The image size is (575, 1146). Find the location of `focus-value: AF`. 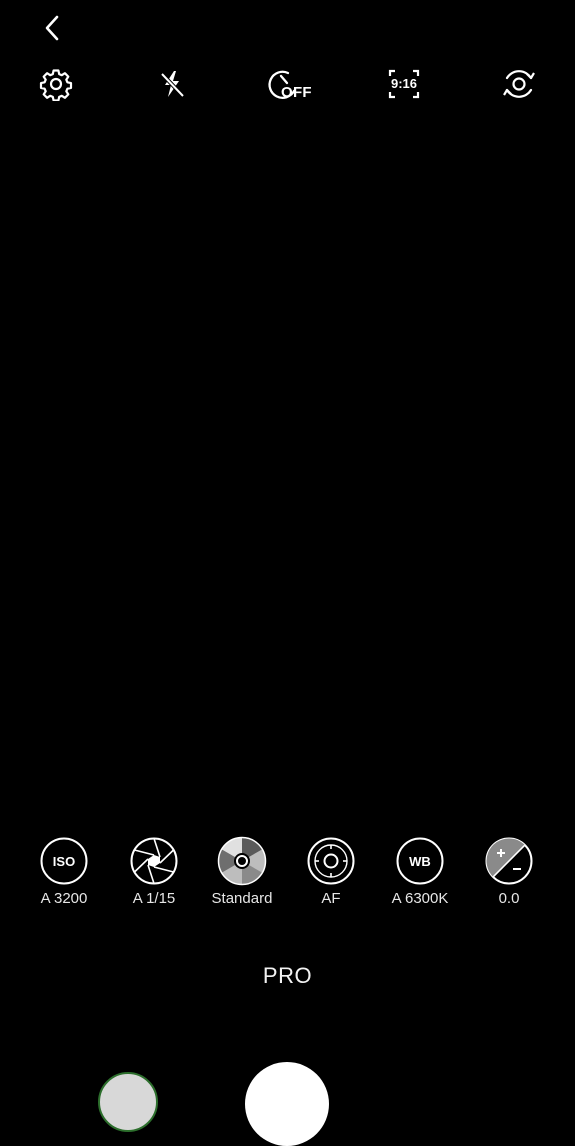

focus-value: AF is located at coordinates (331, 898).